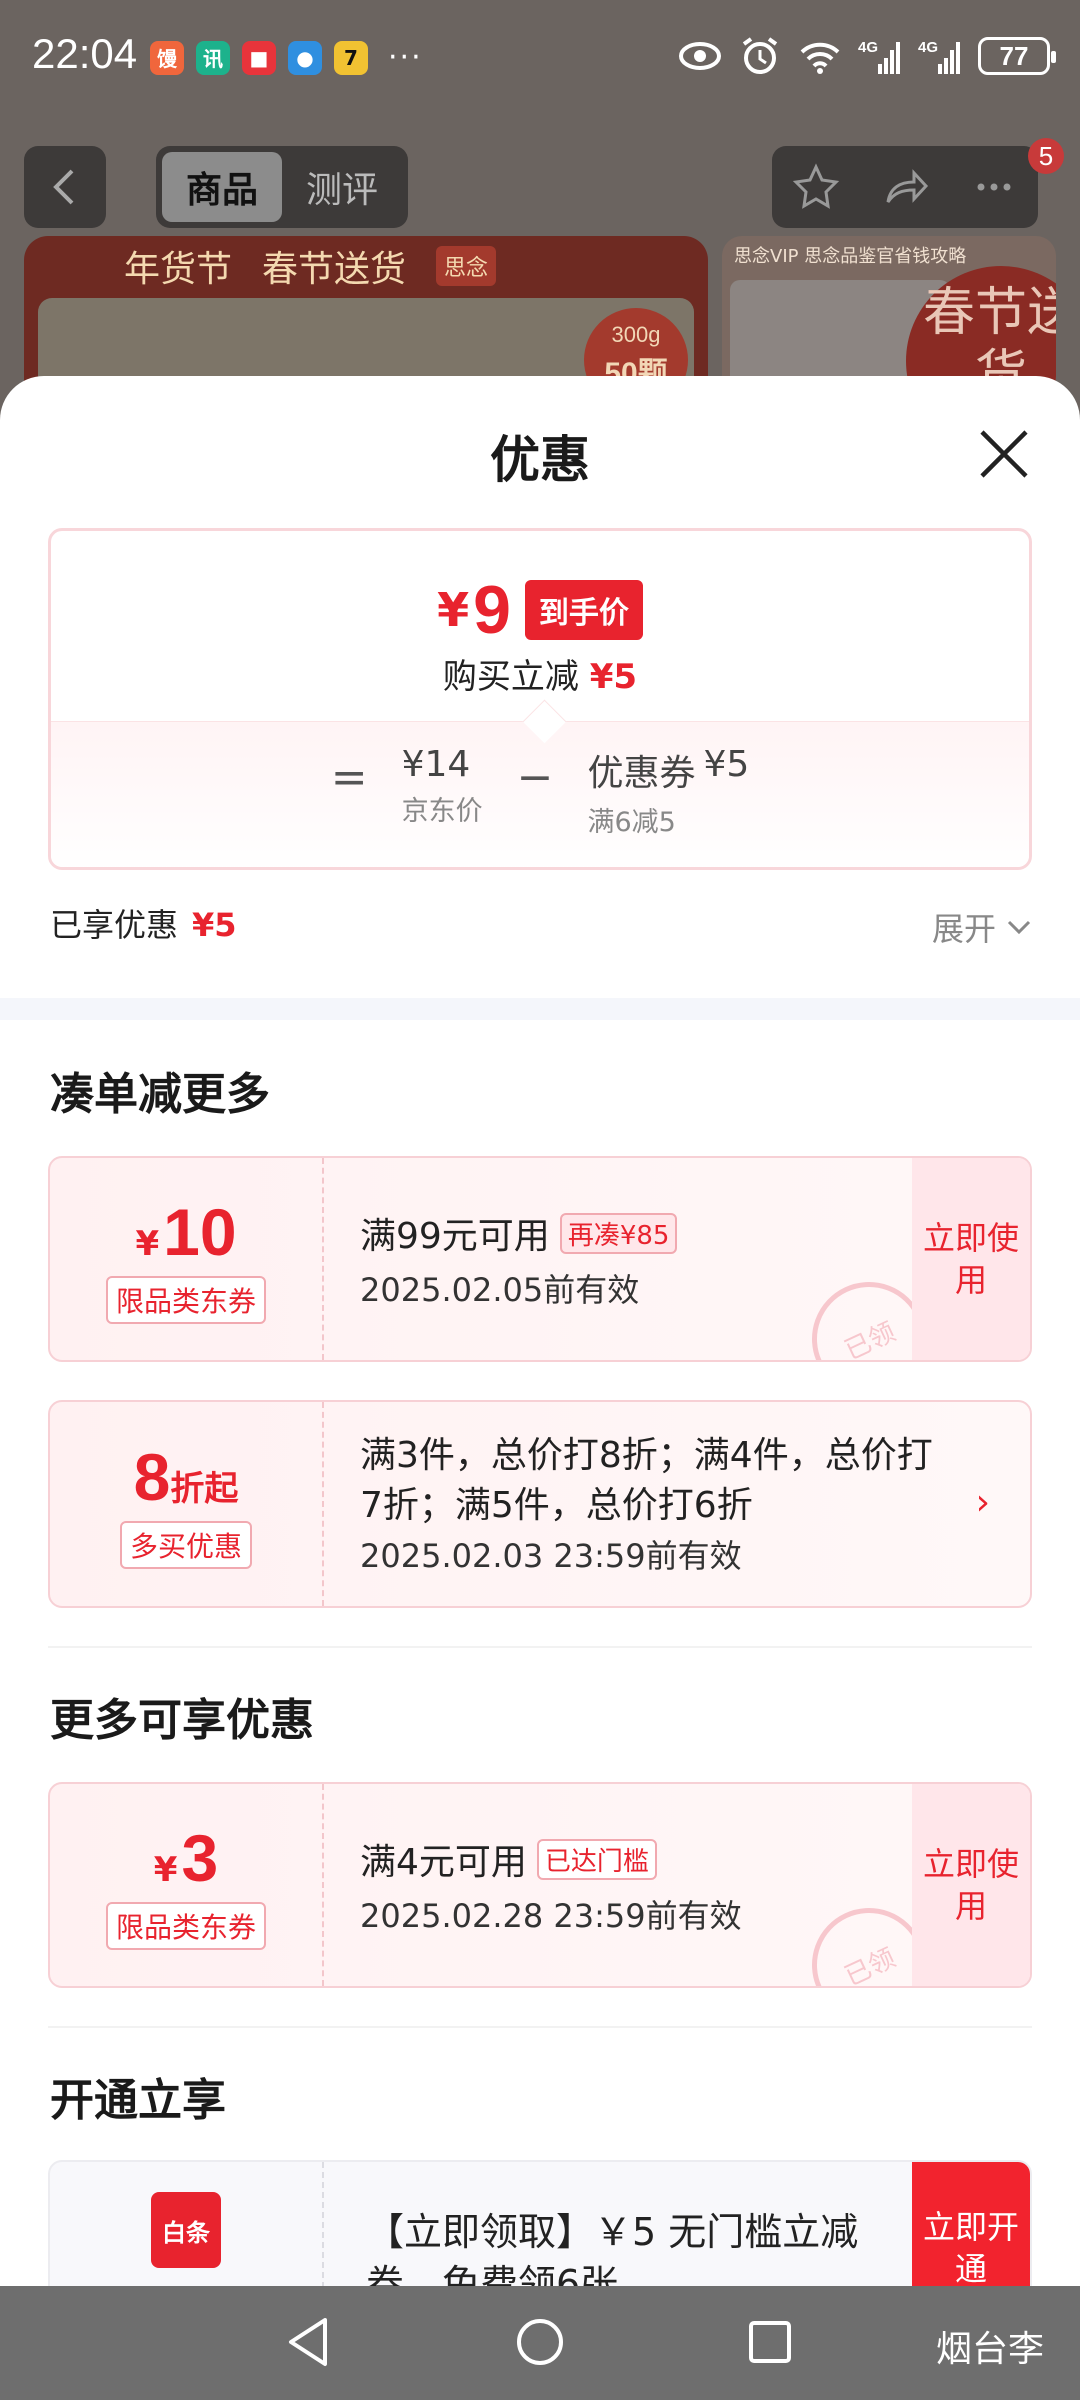 The height and width of the screenshot is (2400, 1080). Describe the element at coordinates (455, 1236) in the screenshot. I see `coupon-condition: 满99元可用` at that location.